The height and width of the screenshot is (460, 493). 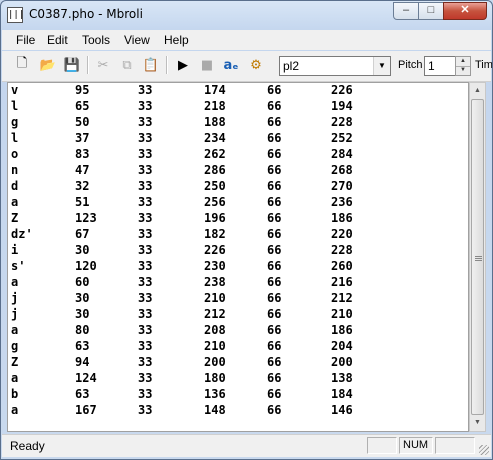 I want to click on close-button: ✕, so click(x=465, y=11).